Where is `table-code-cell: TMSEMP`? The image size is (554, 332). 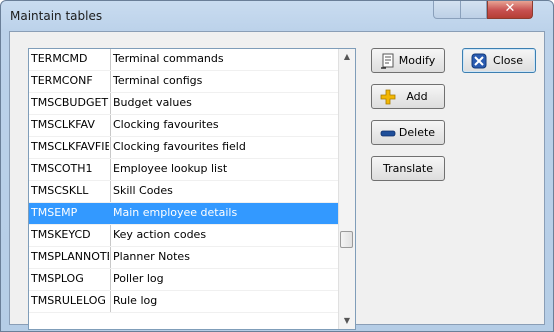 table-code-cell: TMSEMP is located at coordinates (54, 212).